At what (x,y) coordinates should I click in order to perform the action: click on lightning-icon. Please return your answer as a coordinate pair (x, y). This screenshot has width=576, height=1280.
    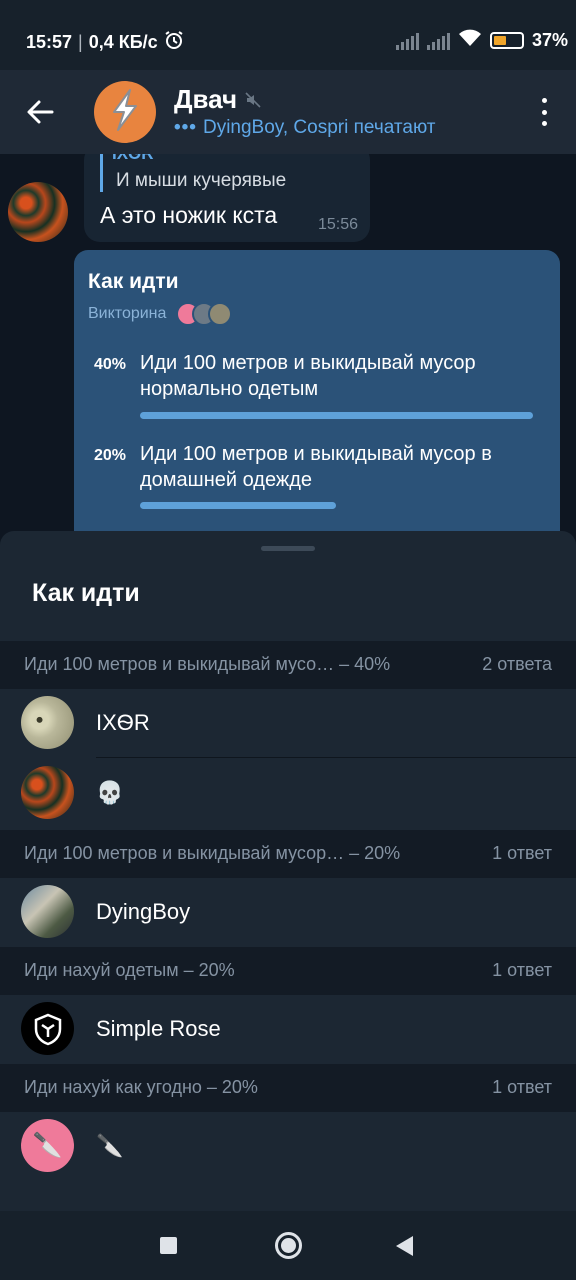
    Looking at the image, I should click on (125, 112).